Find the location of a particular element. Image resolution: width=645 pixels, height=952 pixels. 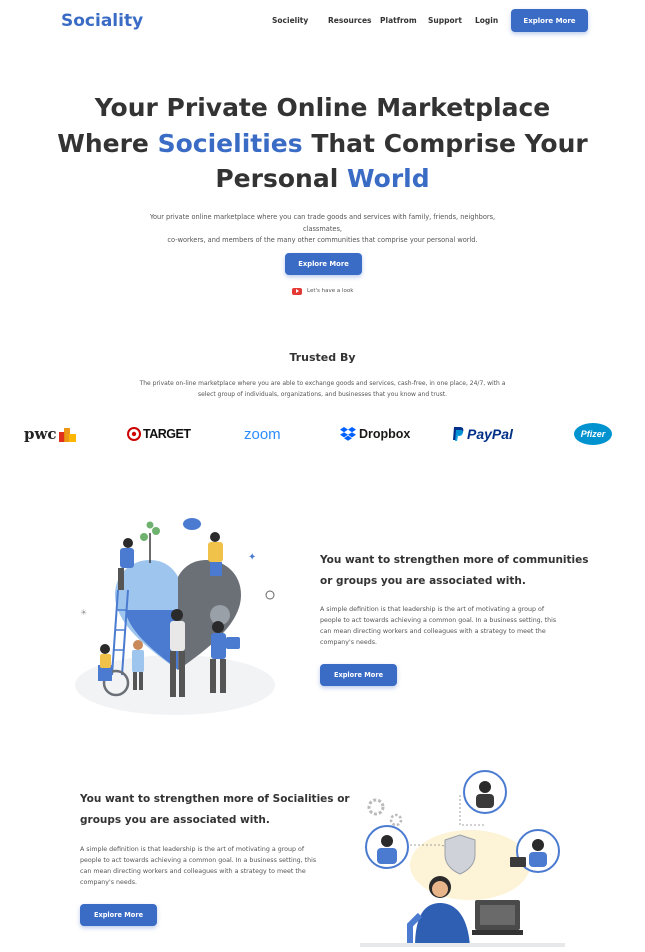

network-illustration is located at coordinates (462, 858).